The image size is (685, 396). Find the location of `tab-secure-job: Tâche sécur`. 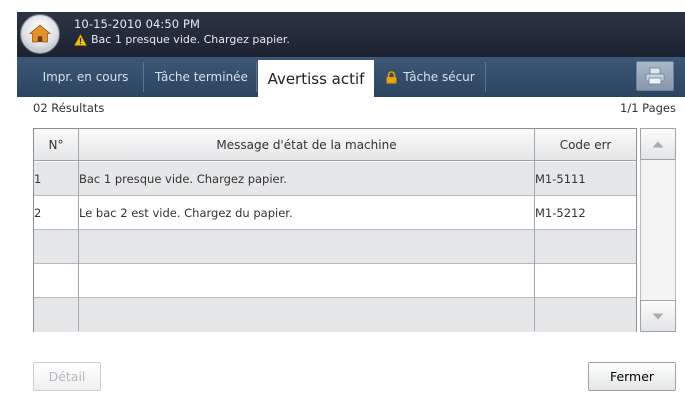

tab-secure-job: Tâche sécur is located at coordinates (431, 77).